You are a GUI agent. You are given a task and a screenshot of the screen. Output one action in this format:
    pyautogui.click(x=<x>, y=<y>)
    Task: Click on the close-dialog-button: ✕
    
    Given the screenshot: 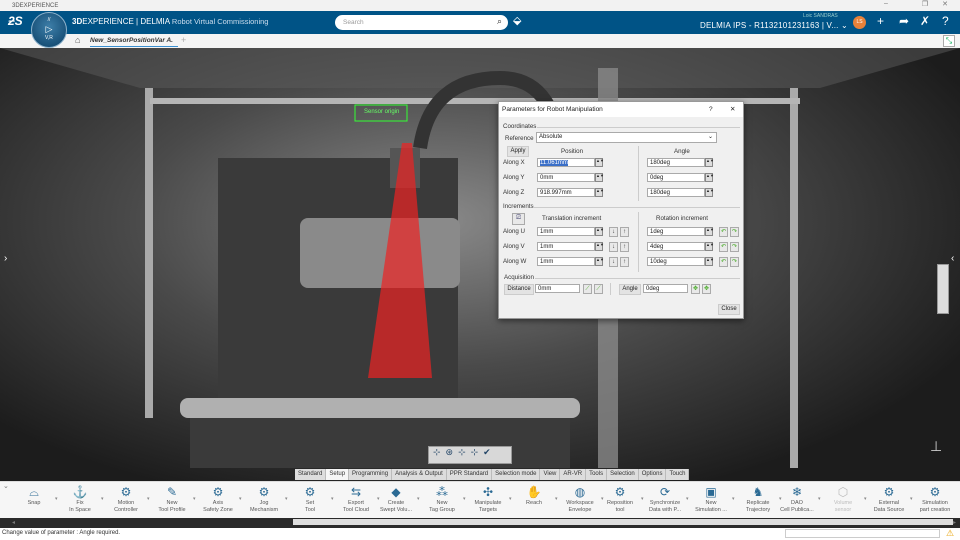 What is the action you would take?
    pyautogui.click(x=732, y=109)
    